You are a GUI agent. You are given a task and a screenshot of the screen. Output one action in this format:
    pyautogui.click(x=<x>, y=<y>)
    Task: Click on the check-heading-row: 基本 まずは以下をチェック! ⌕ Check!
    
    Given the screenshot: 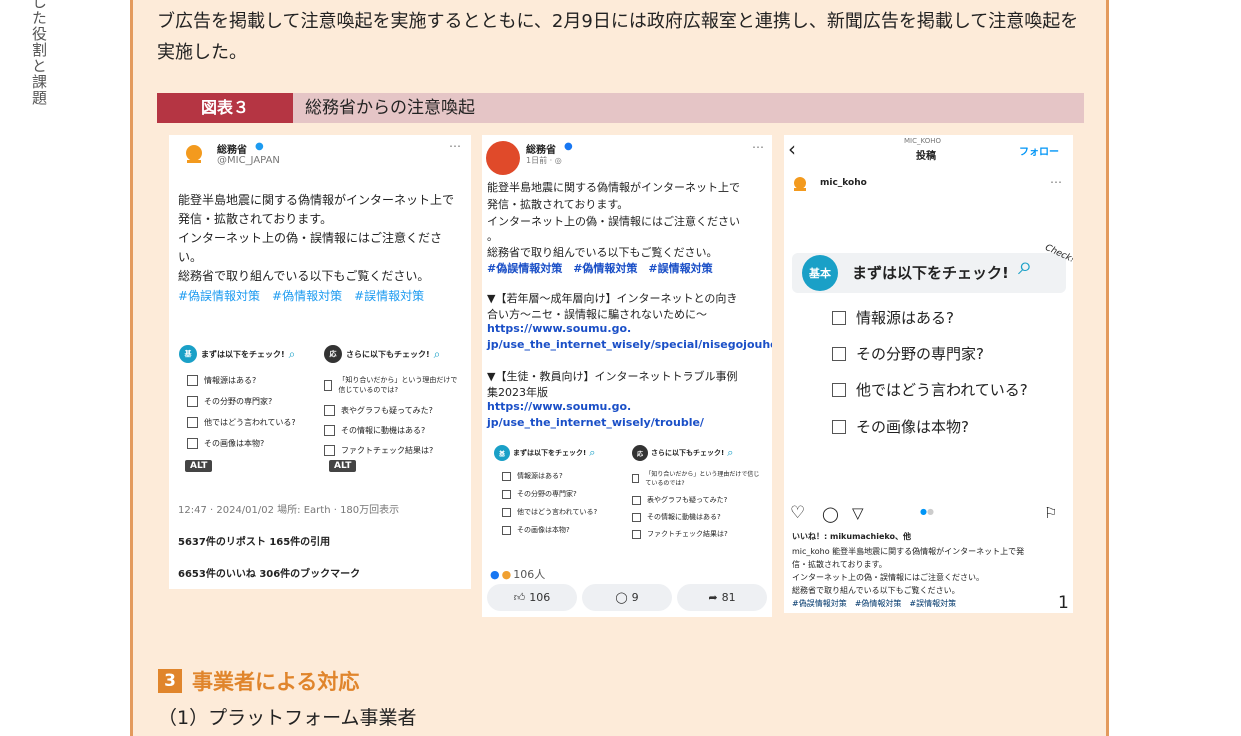 What is the action you would take?
    pyautogui.click(x=932, y=268)
    